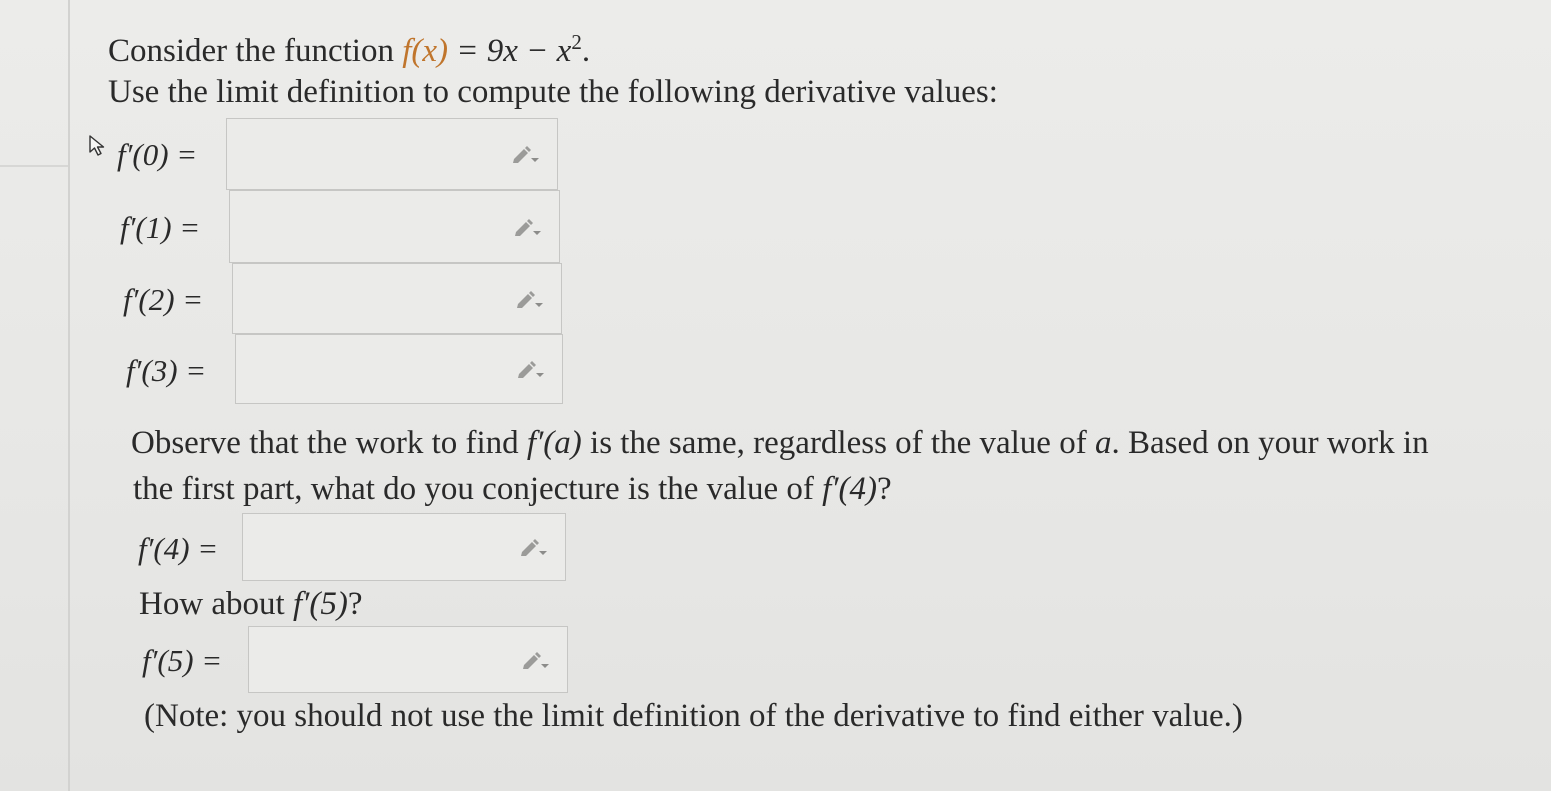 The width and height of the screenshot is (1551, 791). Describe the element at coordinates (97, 145) in the screenshot. I see `mouse-cursor-icon` at that location.